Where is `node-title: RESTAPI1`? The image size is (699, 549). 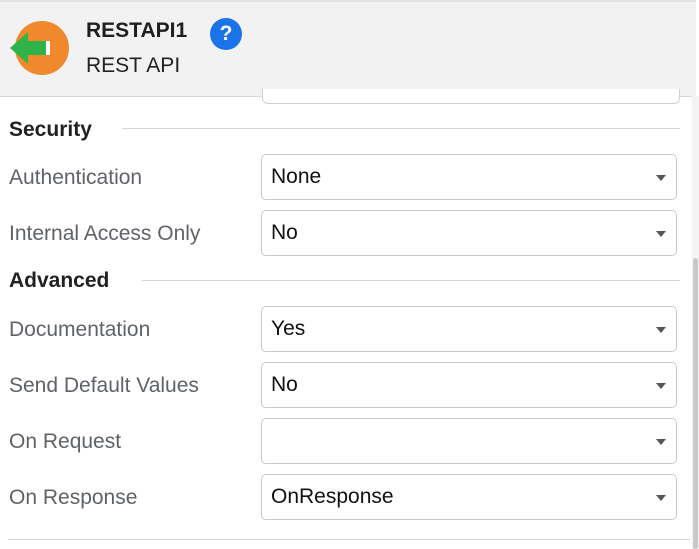 node-title: RESTAPI1 is located at coordinates (137, 30).